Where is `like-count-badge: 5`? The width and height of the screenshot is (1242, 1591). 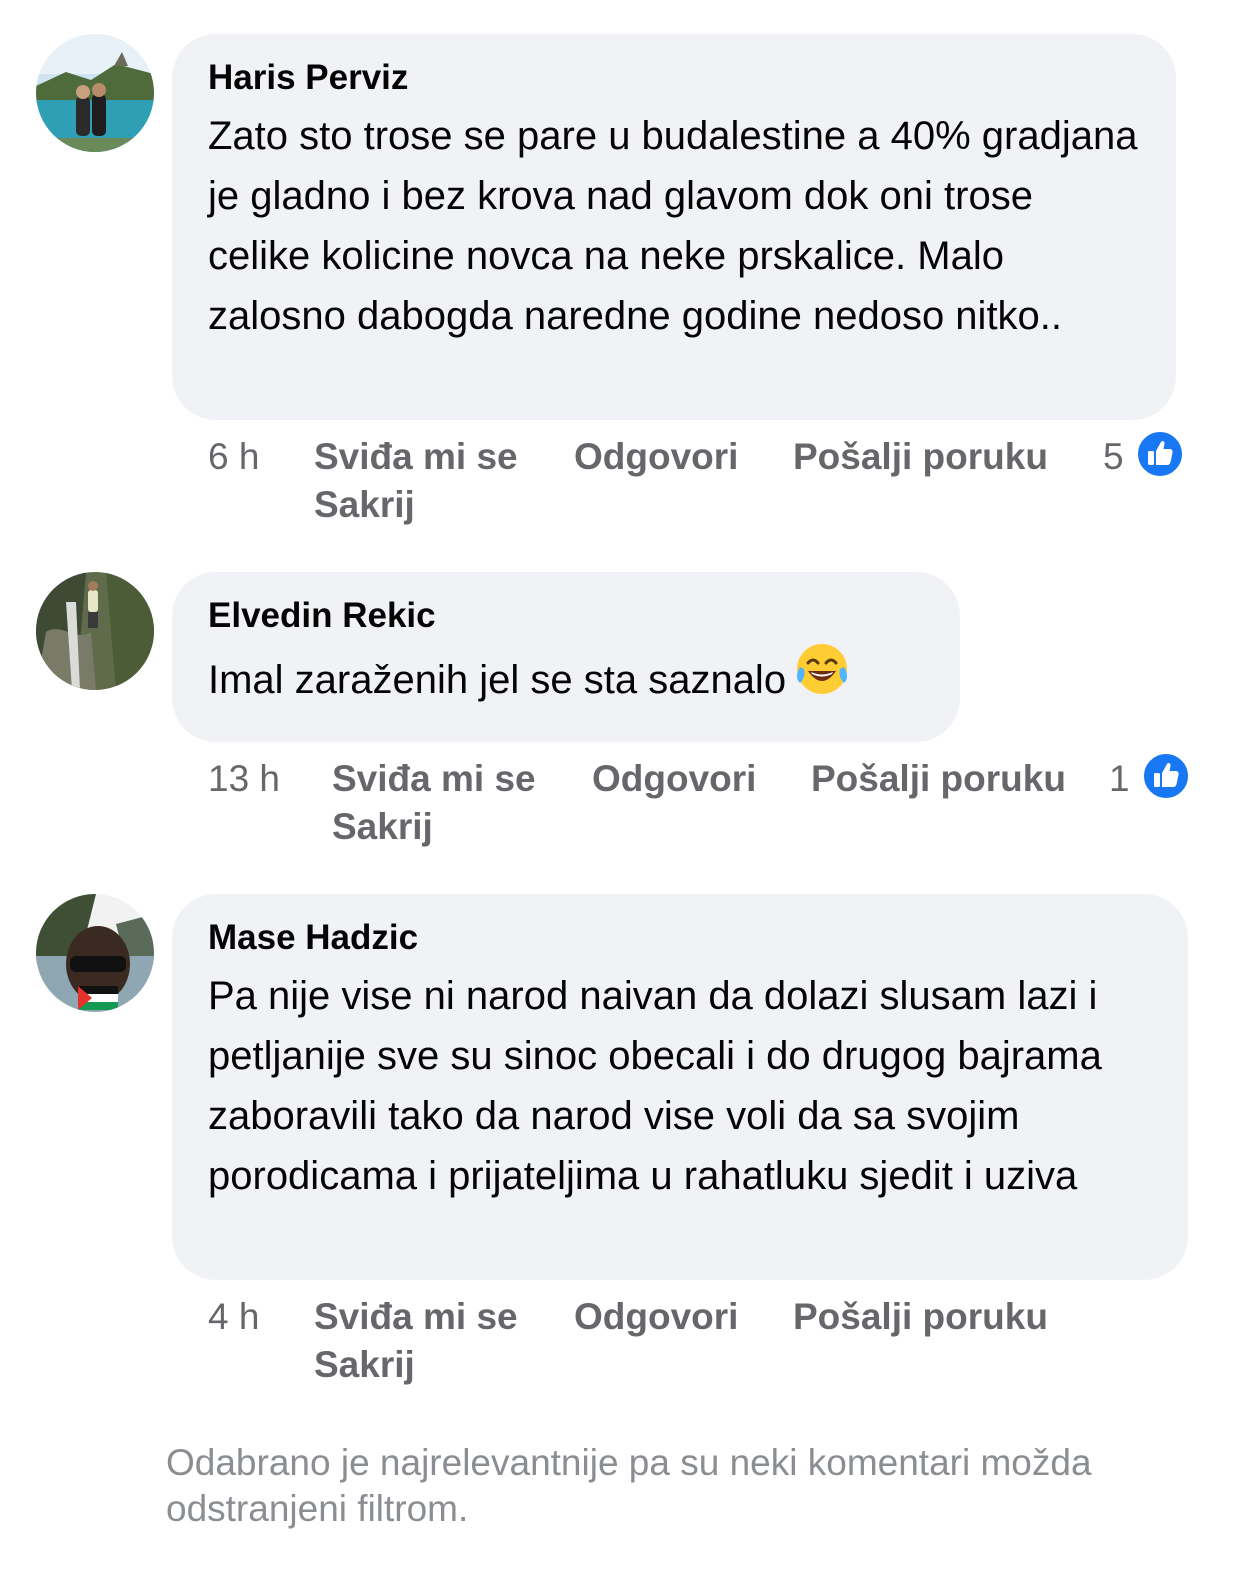 like-count-badge: 5 is located at coordinates (1143, 454).